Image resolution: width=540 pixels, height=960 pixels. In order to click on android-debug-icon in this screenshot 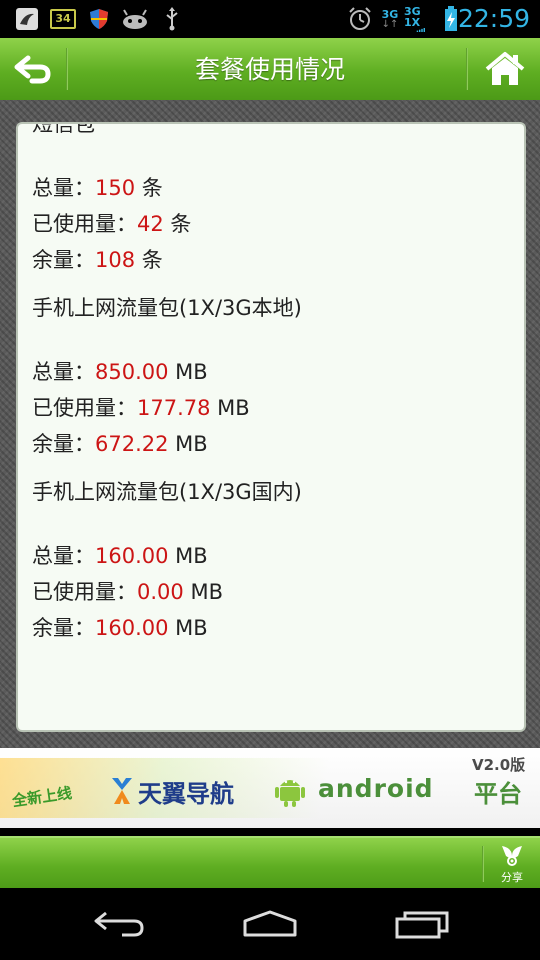, I will do `click(135, 19)`.